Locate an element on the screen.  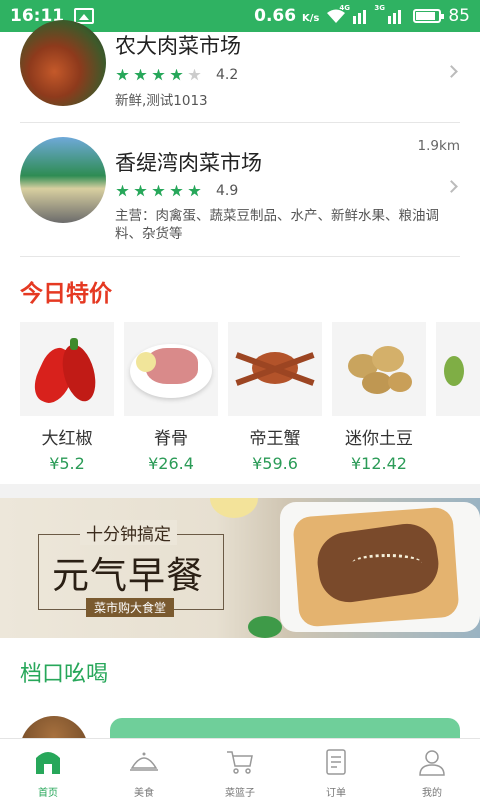
zucchini-image is located at coordinates (458, 369).